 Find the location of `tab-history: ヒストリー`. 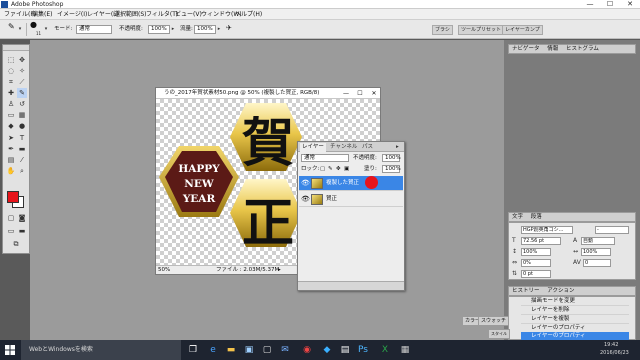

tab-history: ヒストリー is located at coordinates (526, 291).